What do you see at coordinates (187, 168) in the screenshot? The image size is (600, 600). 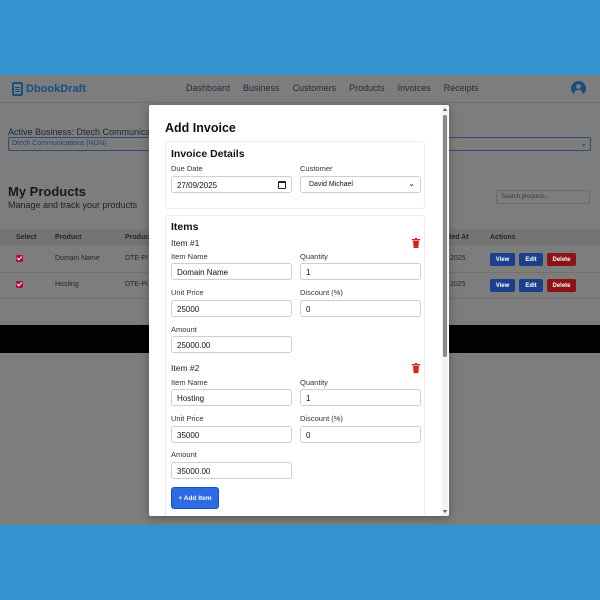 I see `due-date-label: Due Date` at bounding box center [187, 168].